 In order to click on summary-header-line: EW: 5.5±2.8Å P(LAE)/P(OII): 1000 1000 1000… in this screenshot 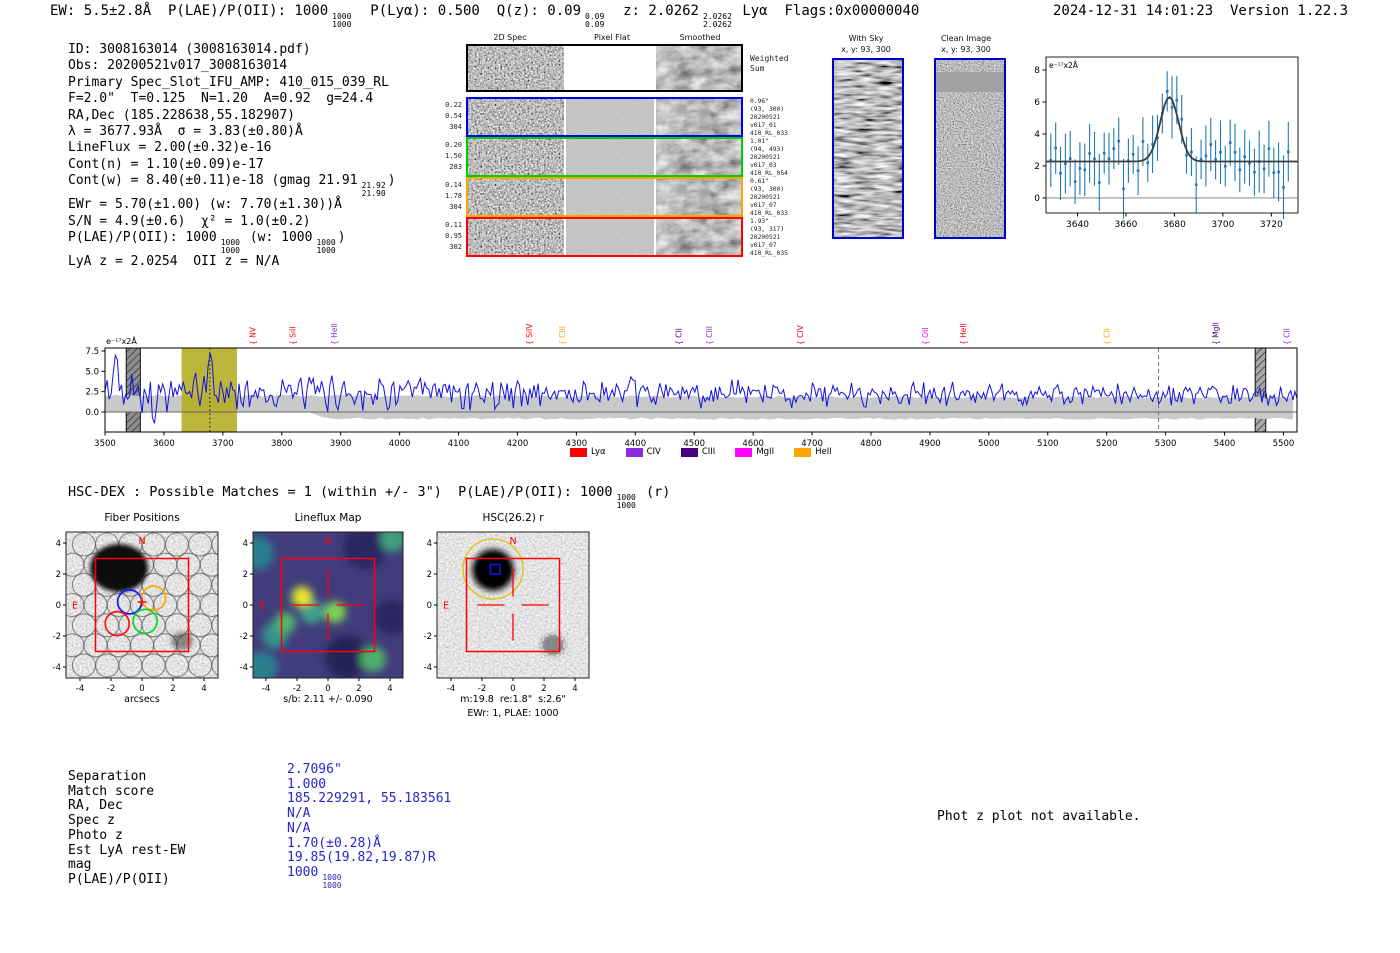, I will do `click(485, 16)`.